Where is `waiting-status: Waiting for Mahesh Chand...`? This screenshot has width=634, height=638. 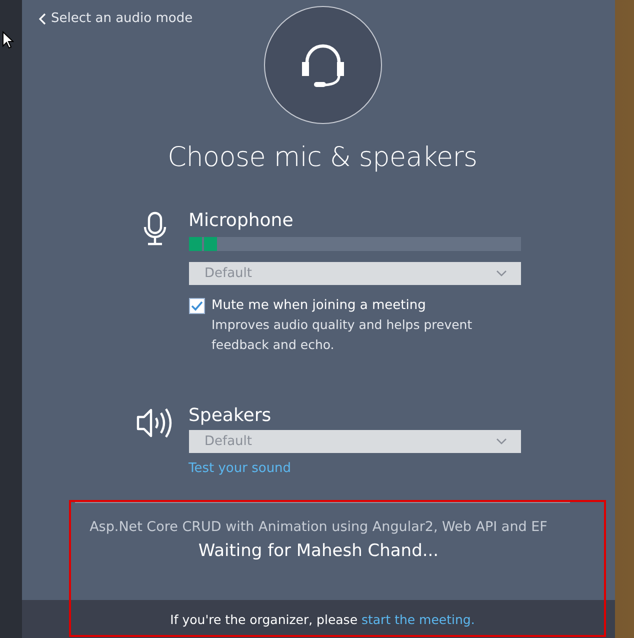
waiting-status: Waiting for Mahesh Chand... is located at coordinates (318, 551).